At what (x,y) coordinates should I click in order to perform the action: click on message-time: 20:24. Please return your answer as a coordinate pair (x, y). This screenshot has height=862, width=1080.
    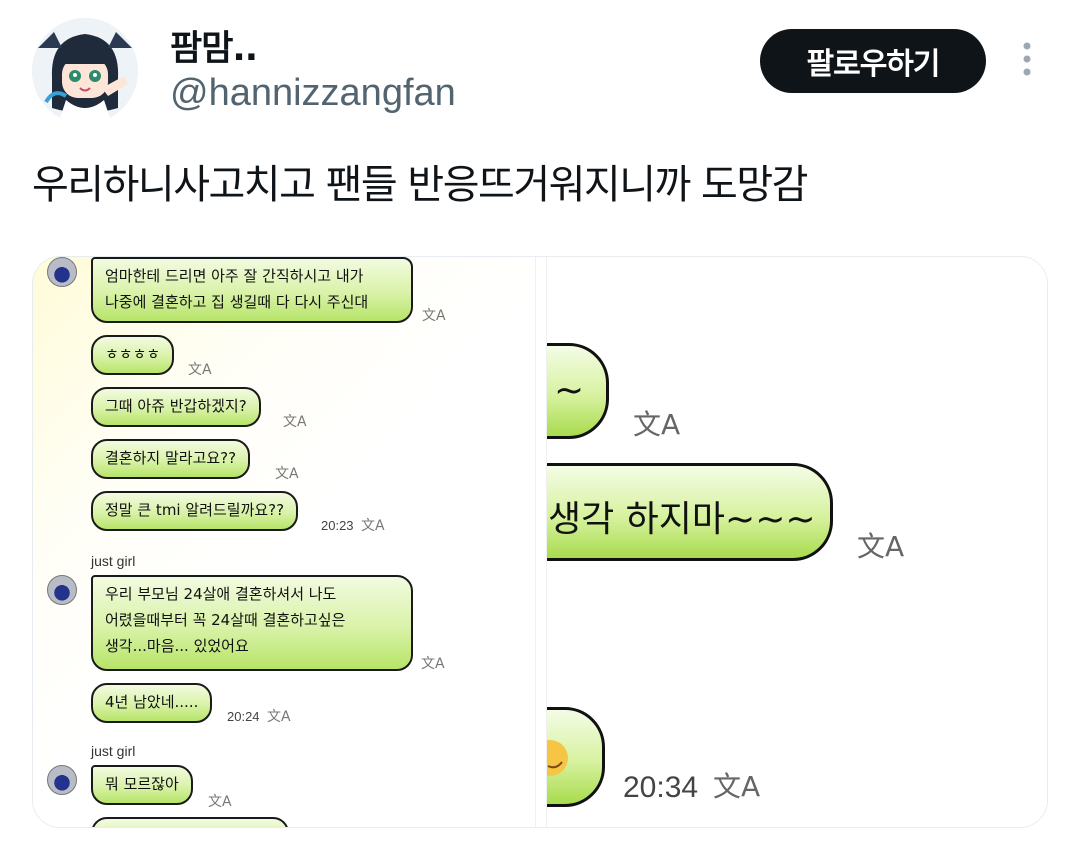
    Looking at the image, I should click on (243, 716).